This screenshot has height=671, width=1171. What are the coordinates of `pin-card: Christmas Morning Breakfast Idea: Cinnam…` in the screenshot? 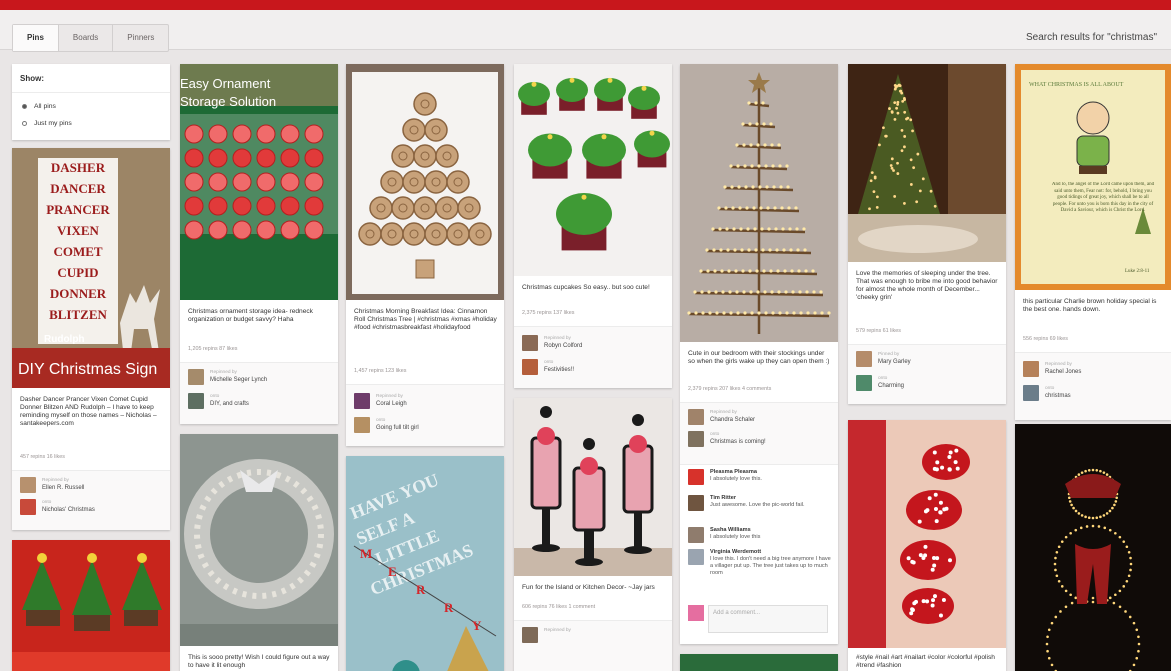 It's located at (425, 255).